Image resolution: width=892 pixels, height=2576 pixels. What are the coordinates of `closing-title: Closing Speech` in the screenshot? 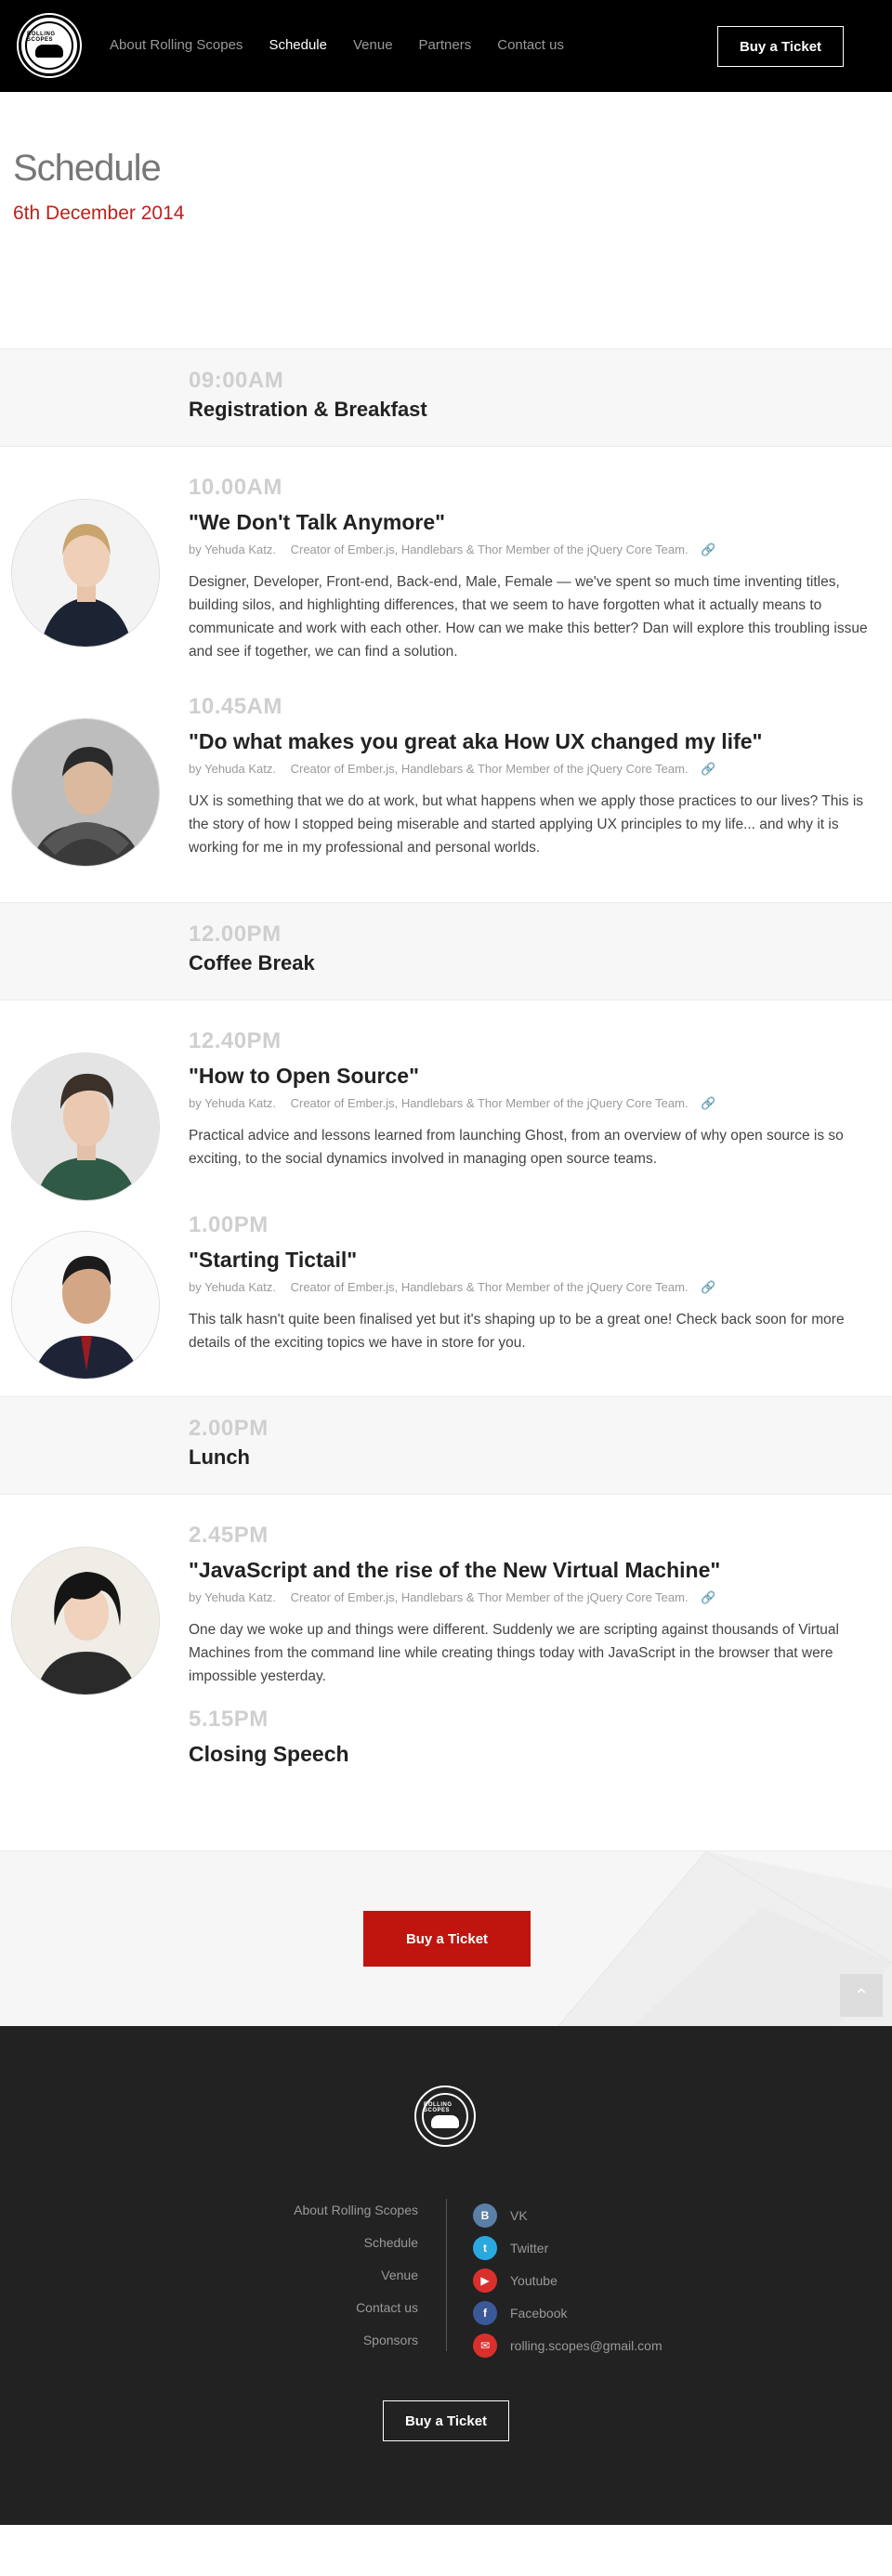 It's located at (269, 1754).